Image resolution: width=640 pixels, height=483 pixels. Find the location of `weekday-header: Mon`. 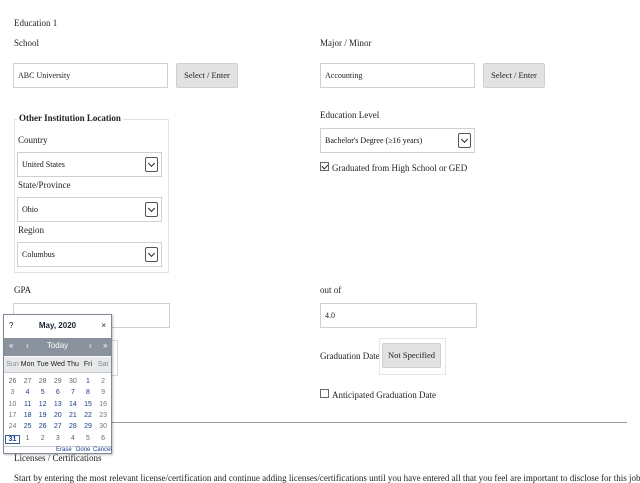

weekday-header: Mon is located at coordinates (27, 364).